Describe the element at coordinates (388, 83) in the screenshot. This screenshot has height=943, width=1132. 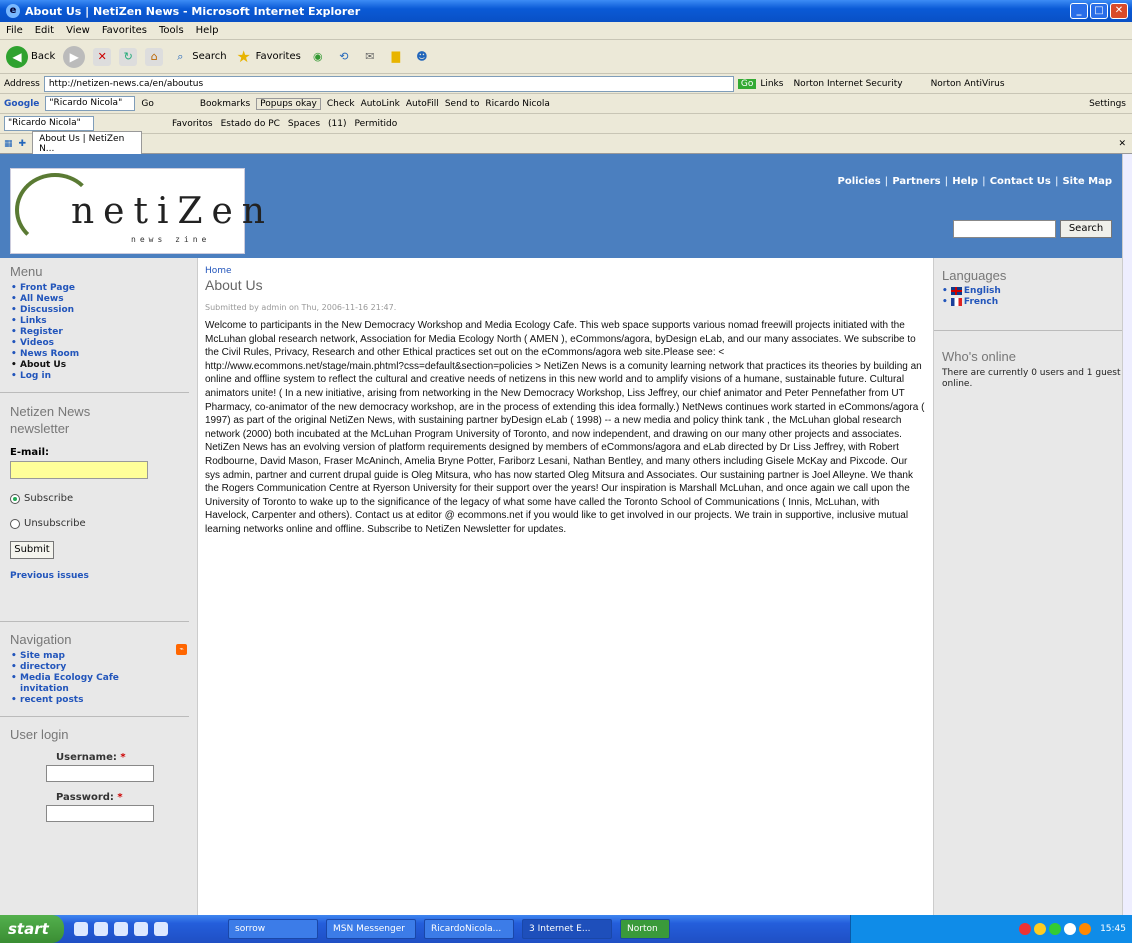
I see `address-input: http://netizen-news.ca/en/aboutus` at that location.